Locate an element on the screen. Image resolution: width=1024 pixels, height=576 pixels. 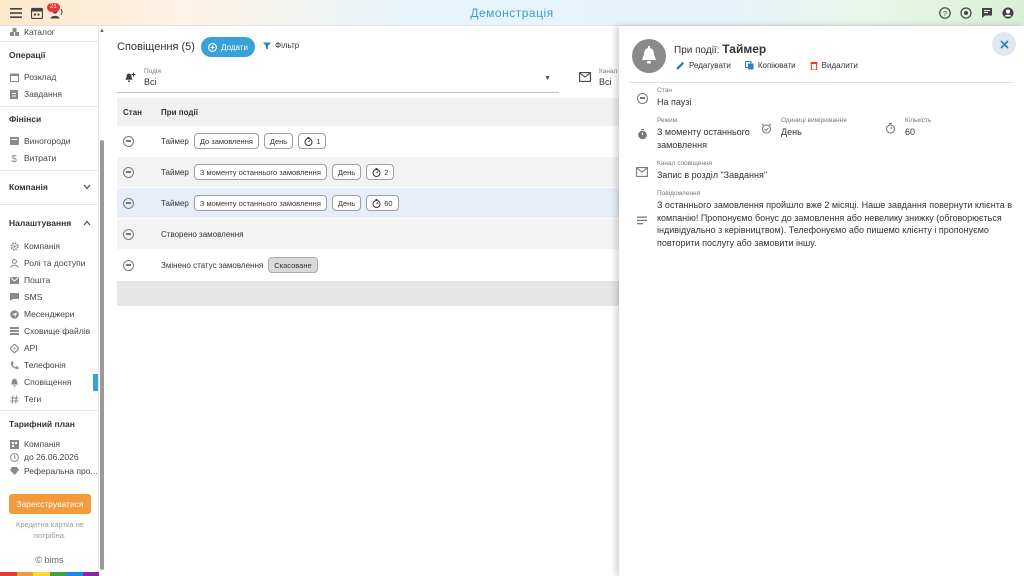
sidebar-item-catalog: Каталог is located at coordinates (32, 32).